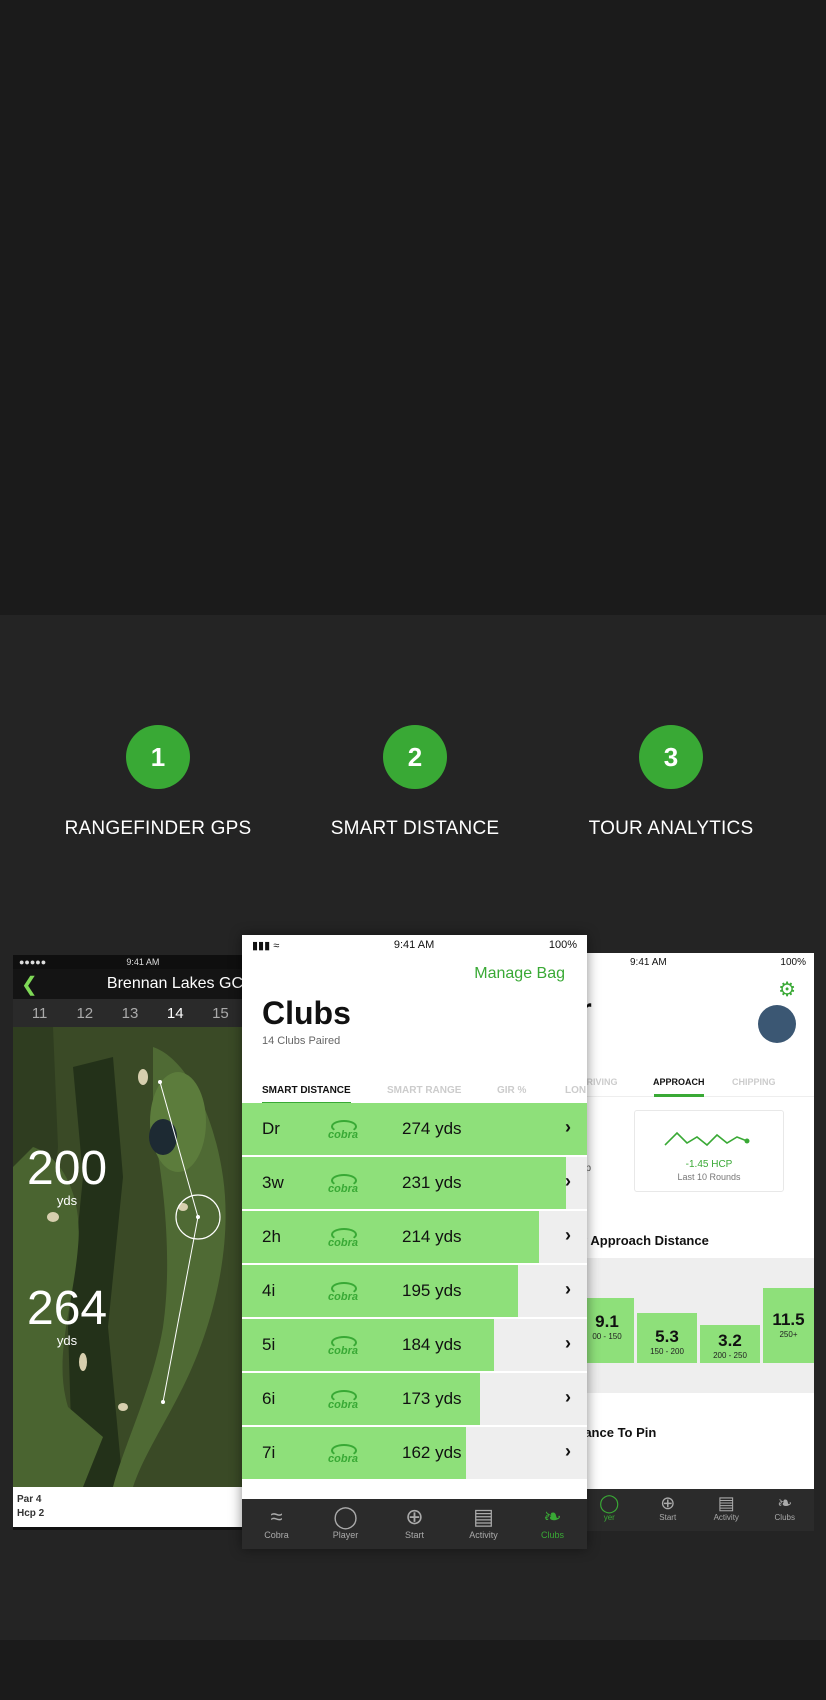  I want to click on distance-value: 264, so click(67, 1308).